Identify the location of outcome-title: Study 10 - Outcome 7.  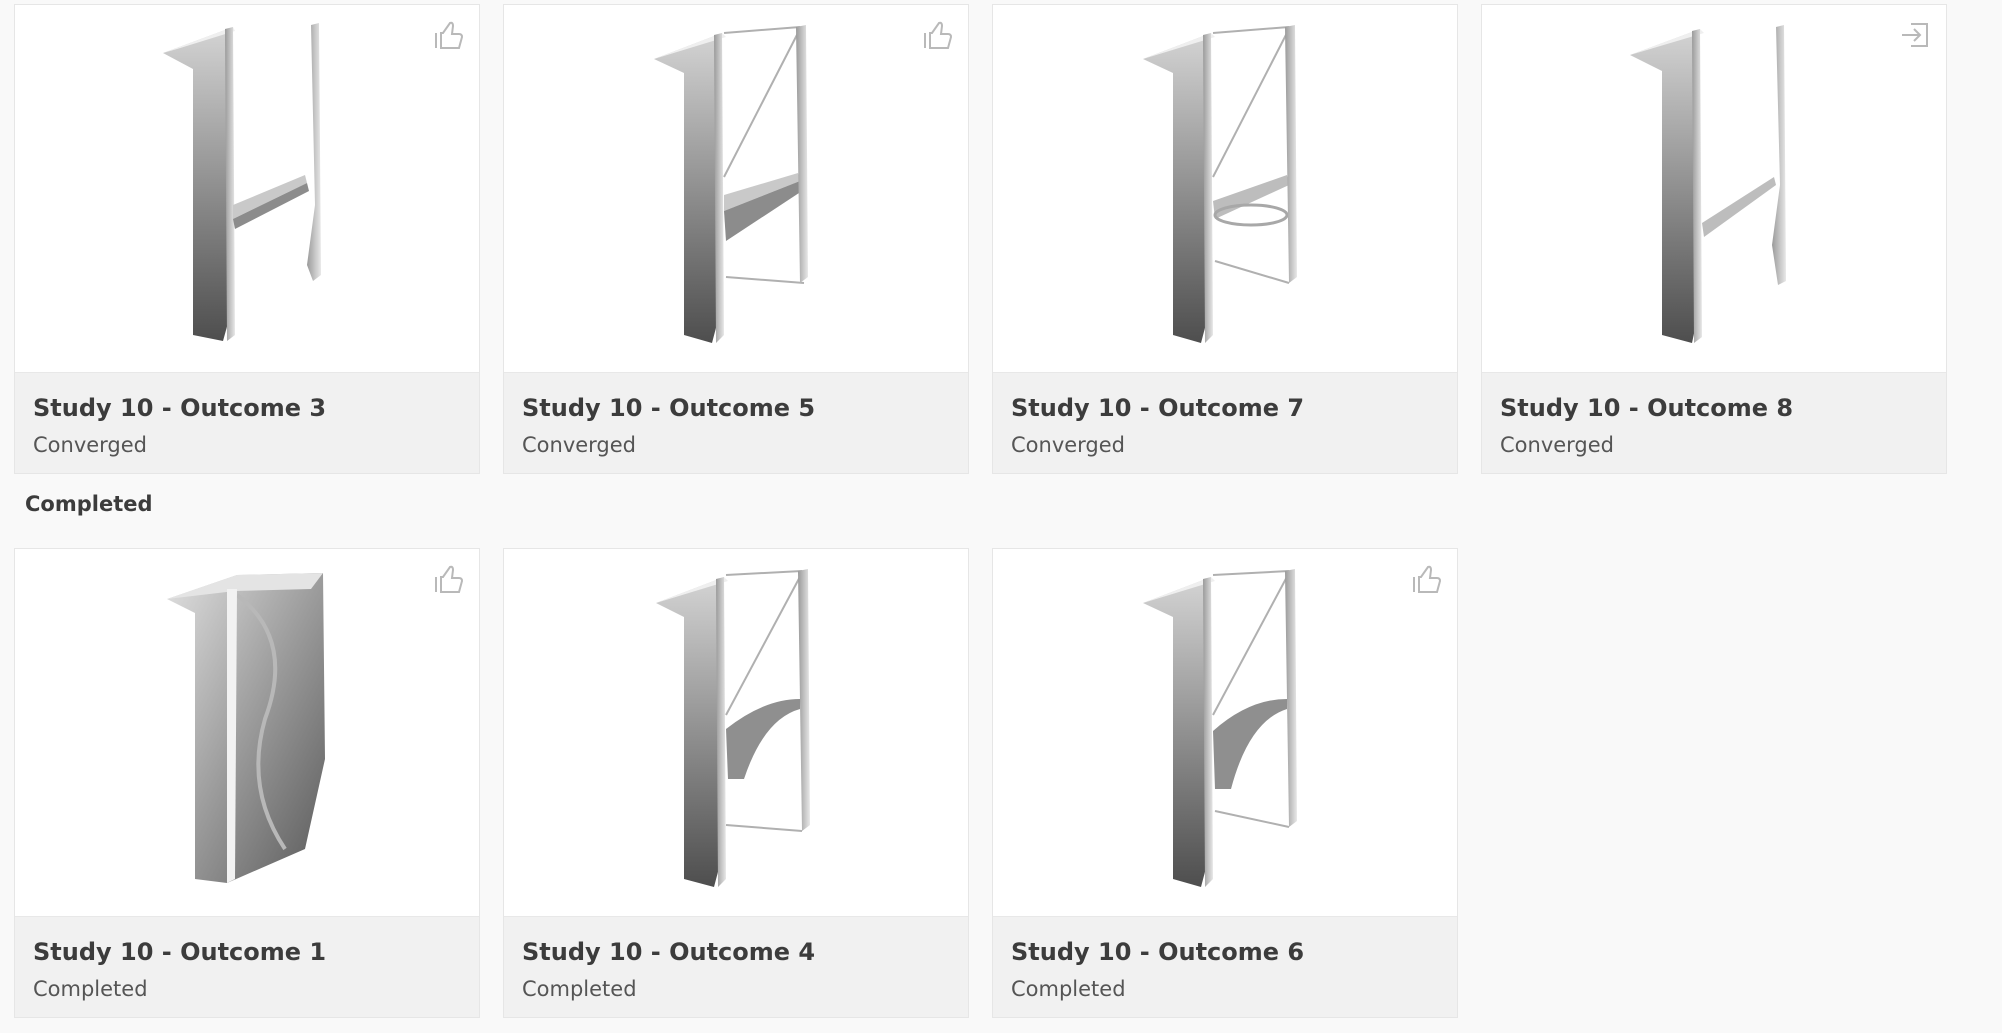
(1158, 408).